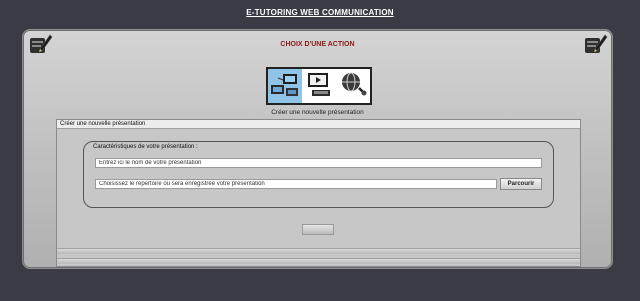  Describe the element at coordinates (521, 184) in the screenshot. I see `browse-button: Parcourir` at that location.